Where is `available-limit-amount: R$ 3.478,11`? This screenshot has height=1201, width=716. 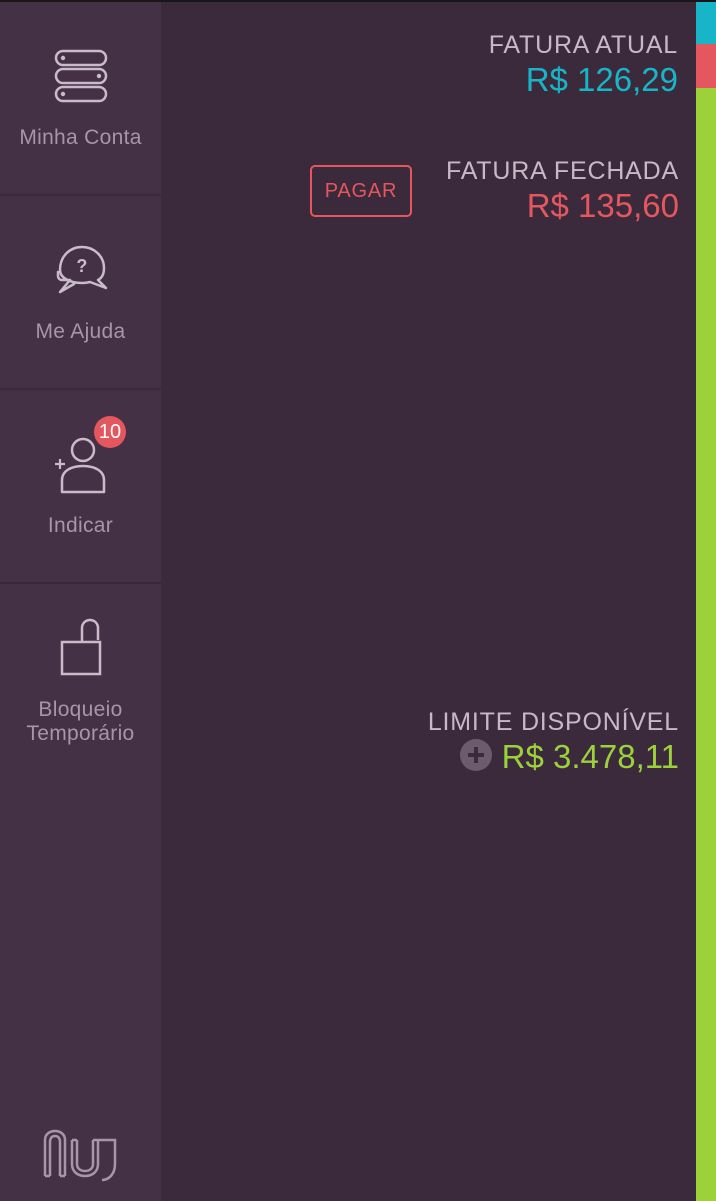
available-limit-amount: R$ 3.478,11 is located at coordinates (590, 756).